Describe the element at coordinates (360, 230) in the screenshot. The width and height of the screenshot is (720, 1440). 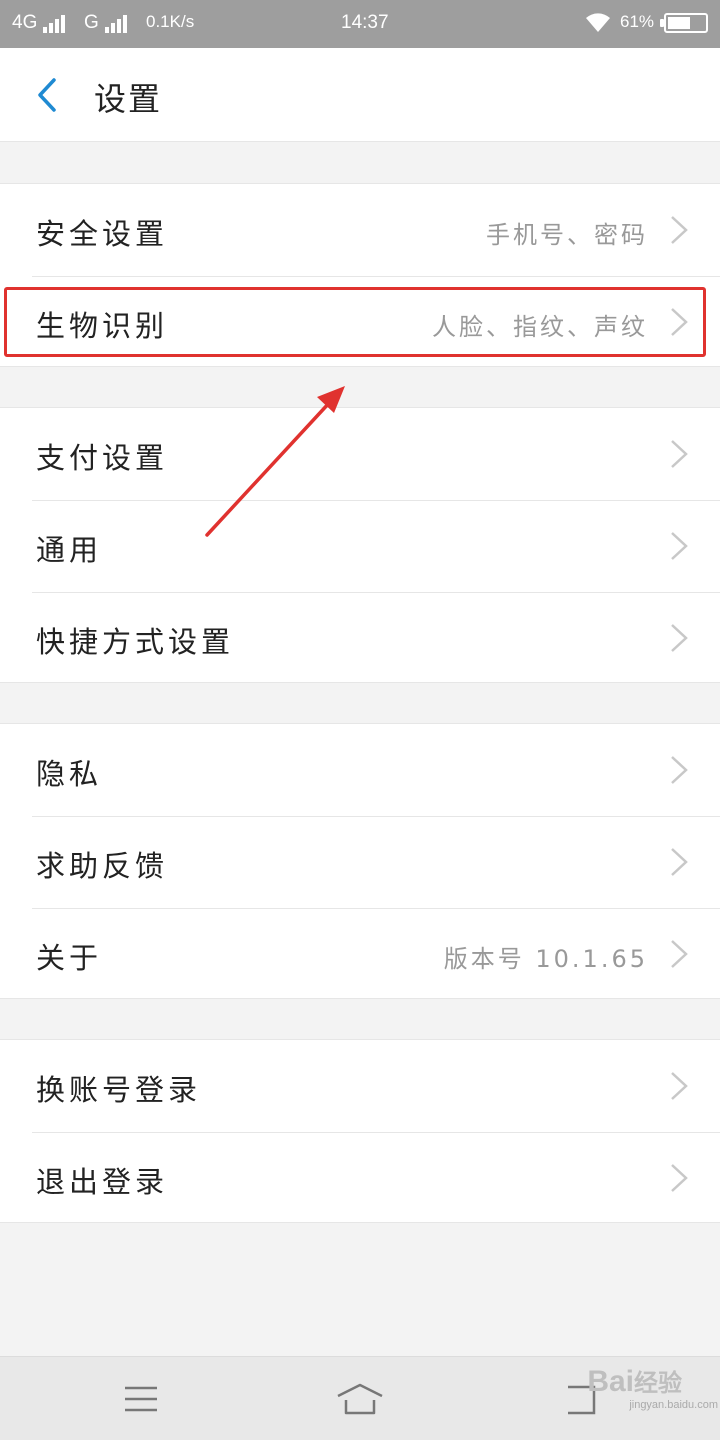
I see `settings-item-security: 安全设置 手机号、密码` at that location.